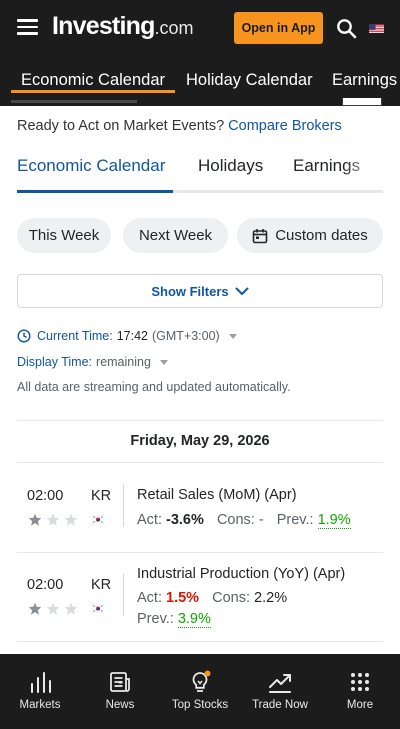 This screenshot has width=400, height=729. I want to click on us-flag-icon, so click(376, 27).